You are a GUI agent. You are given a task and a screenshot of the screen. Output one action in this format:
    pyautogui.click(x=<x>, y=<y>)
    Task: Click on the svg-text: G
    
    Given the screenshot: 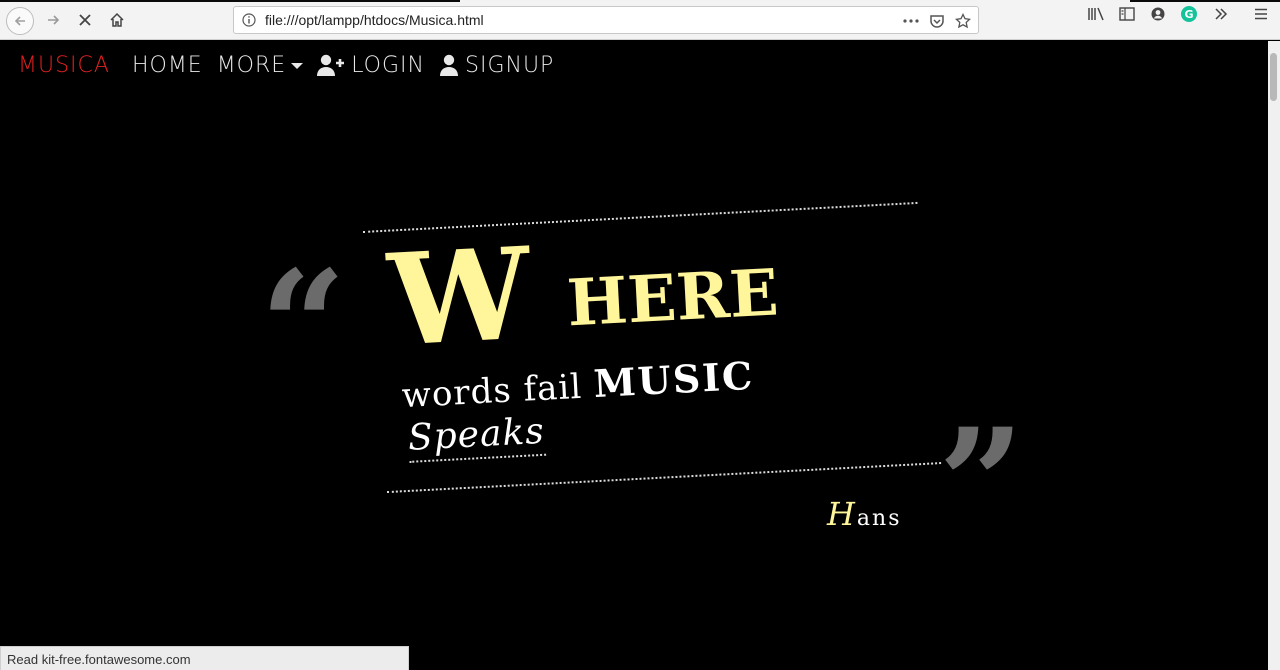 What is the action you would take?
    pyautogui.click(x=1188, y=14)
    